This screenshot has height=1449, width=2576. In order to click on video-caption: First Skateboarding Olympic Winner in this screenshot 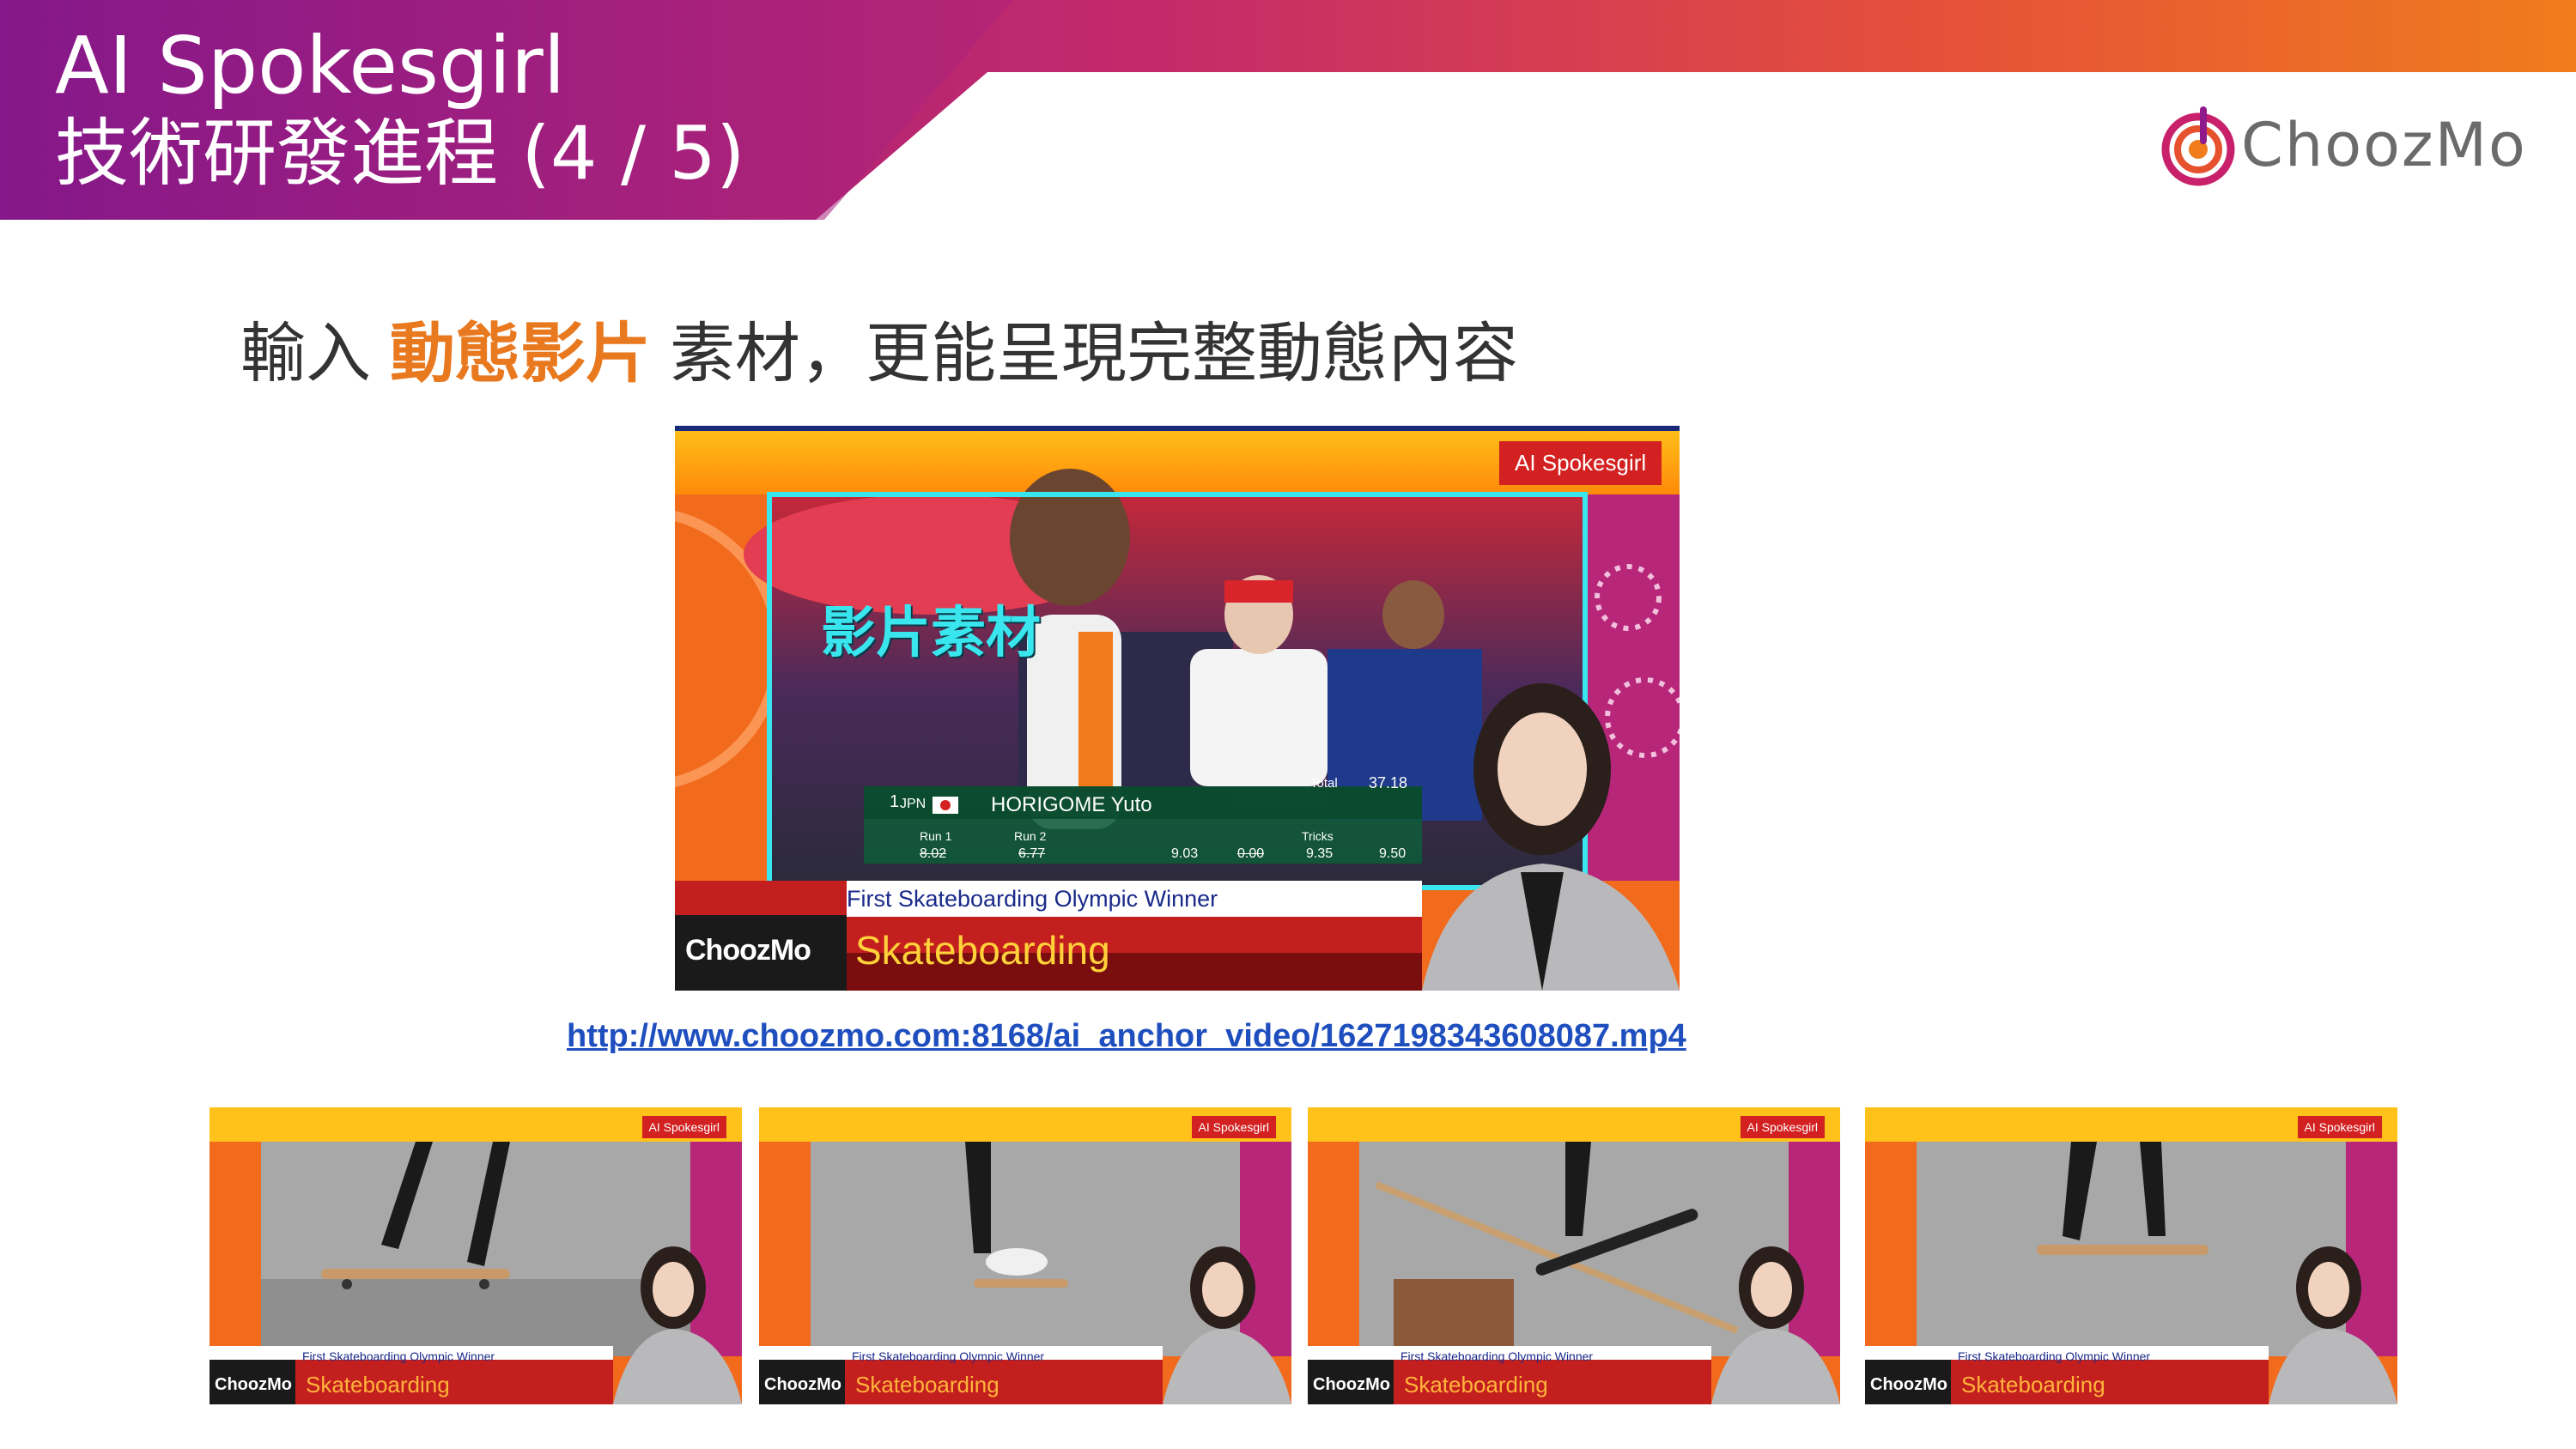, I will do `click(1032, 899)`.